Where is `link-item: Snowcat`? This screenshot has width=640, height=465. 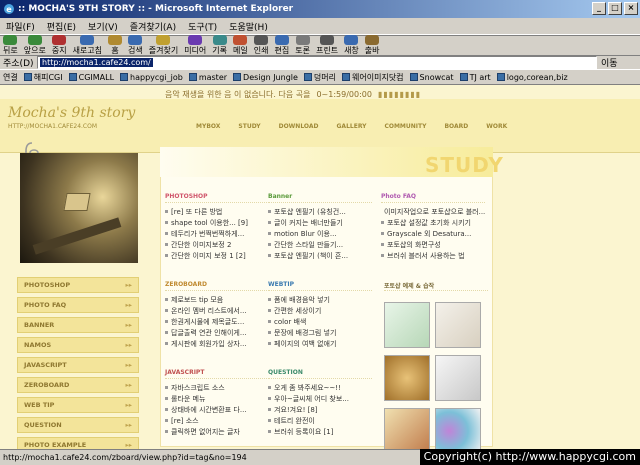
link-item: Snowcat is located at coordinates (431, 77).